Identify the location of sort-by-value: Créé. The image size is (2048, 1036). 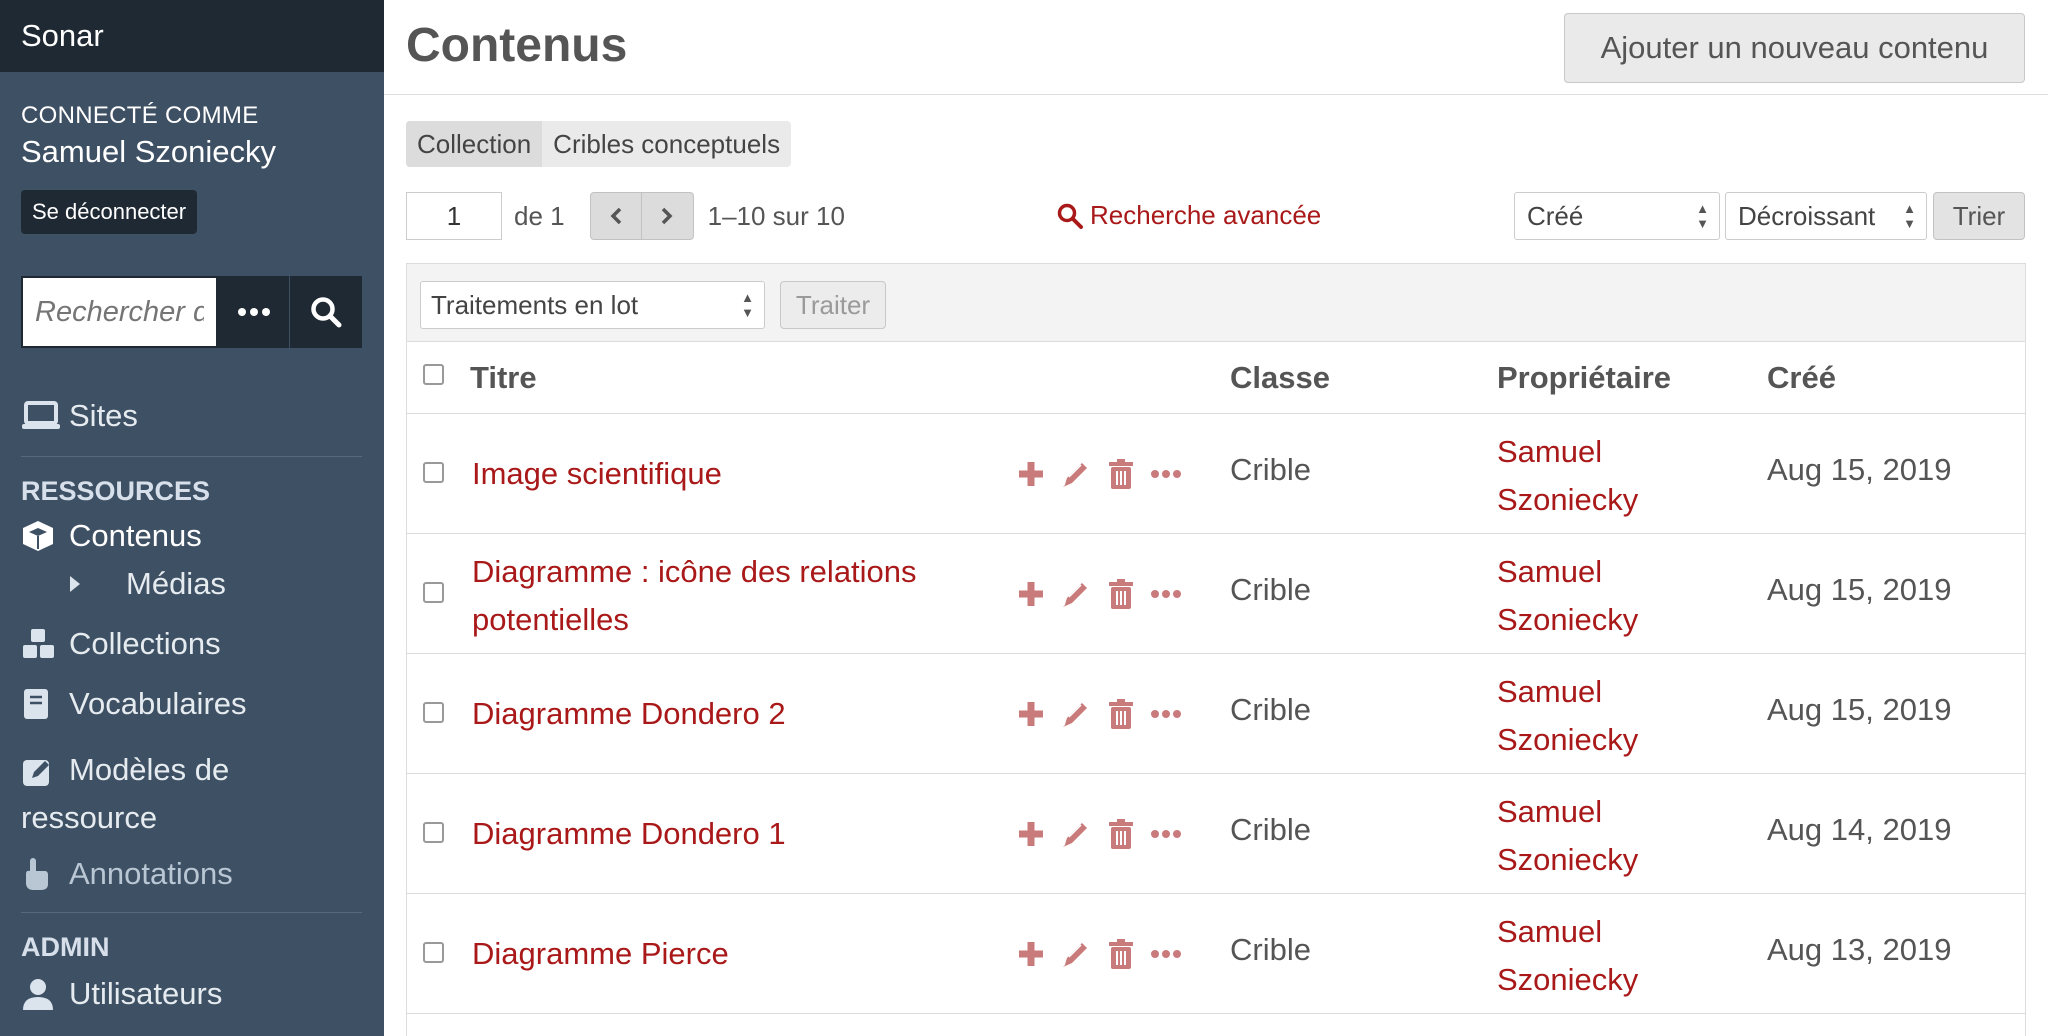
(1555, 215).